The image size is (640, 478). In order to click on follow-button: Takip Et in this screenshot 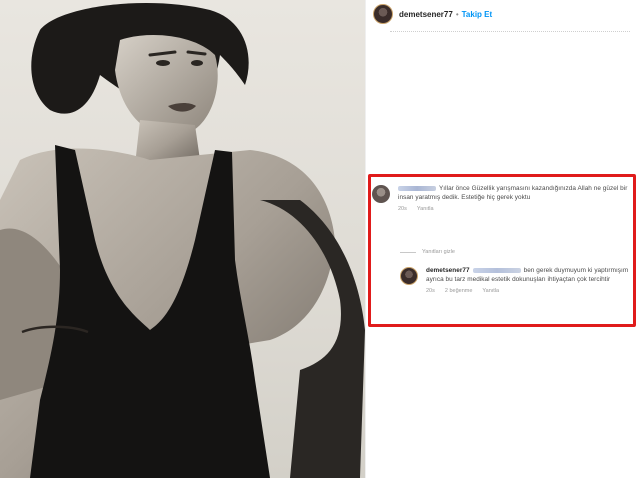, I will do `click(477, 14)`.